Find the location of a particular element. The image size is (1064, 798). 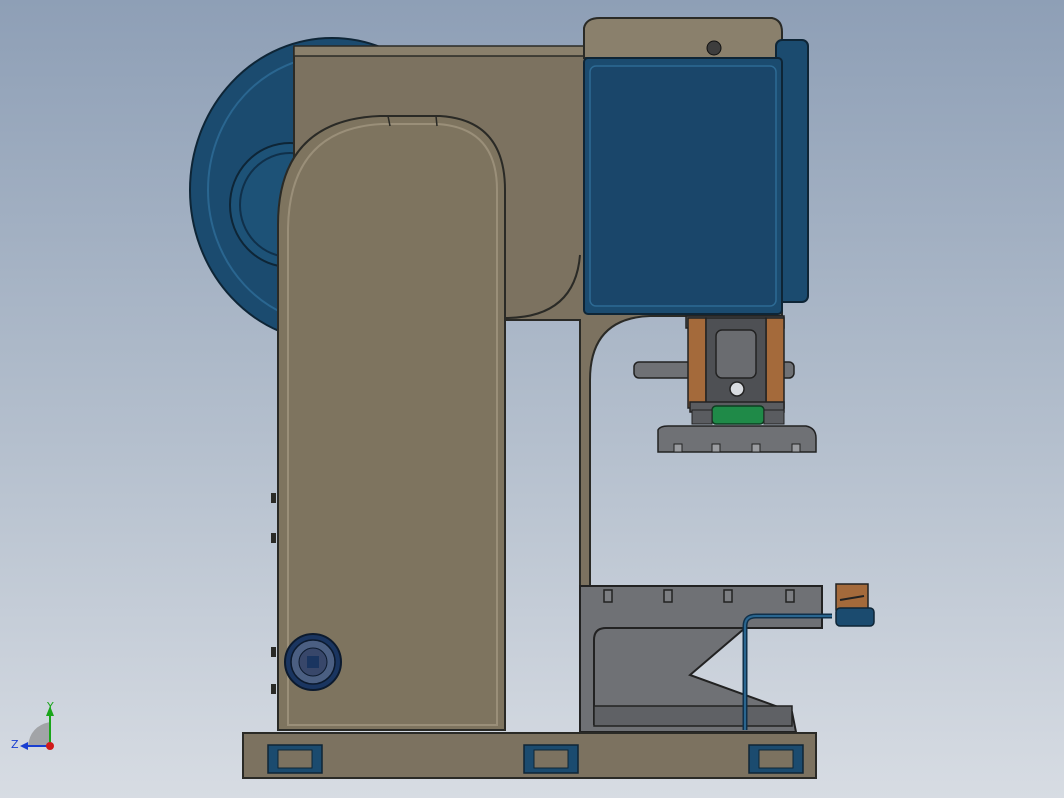

machine-base is located at coordinates (529, 755).